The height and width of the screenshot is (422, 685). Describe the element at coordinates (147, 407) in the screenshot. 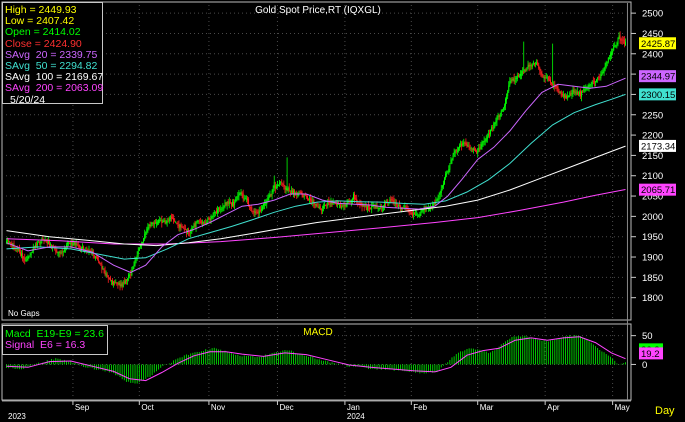

I see `month-label: Oct` at that location.